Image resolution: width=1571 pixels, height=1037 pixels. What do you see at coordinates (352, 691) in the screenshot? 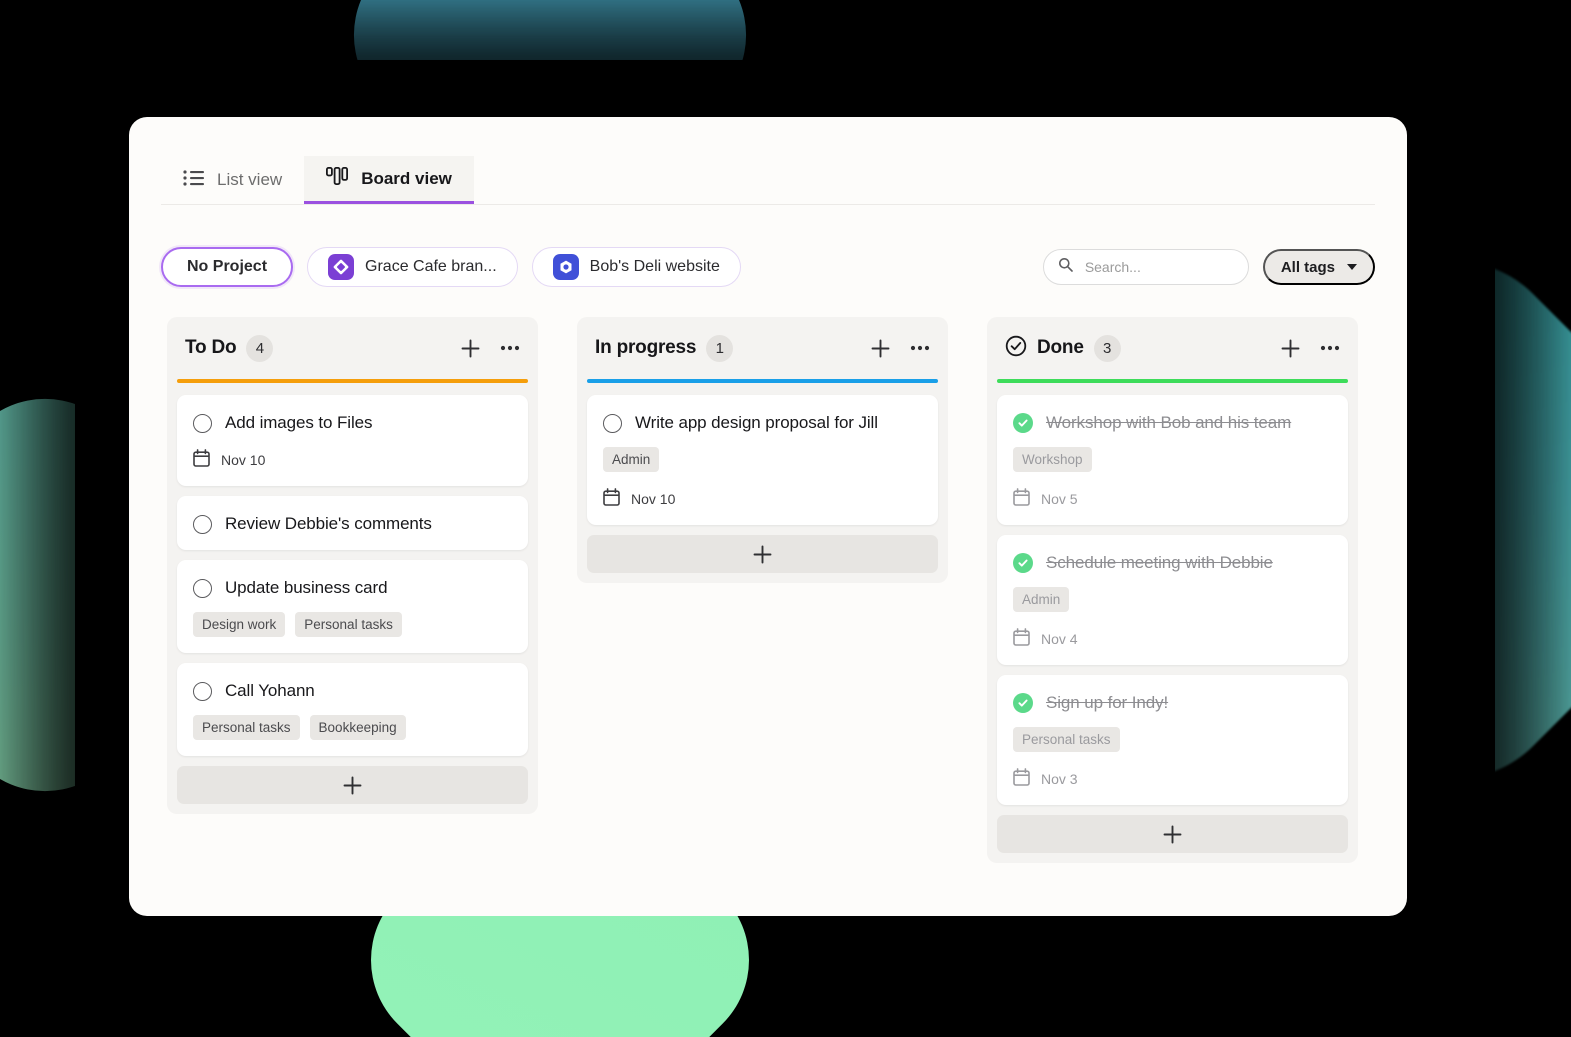
I see `task-card-header: Call Yohann` at bounding box center [352, 691].